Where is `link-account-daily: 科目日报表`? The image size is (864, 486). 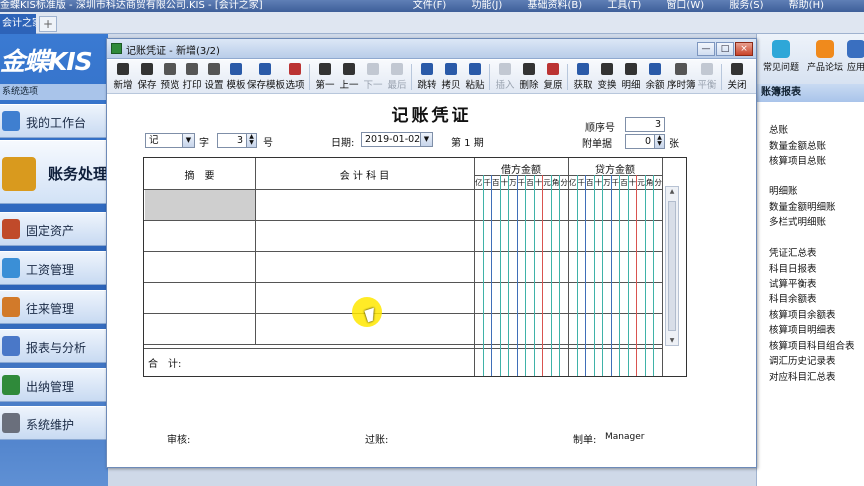
link-account-daily: 科目日报表 is located at coordinates (793, 268).